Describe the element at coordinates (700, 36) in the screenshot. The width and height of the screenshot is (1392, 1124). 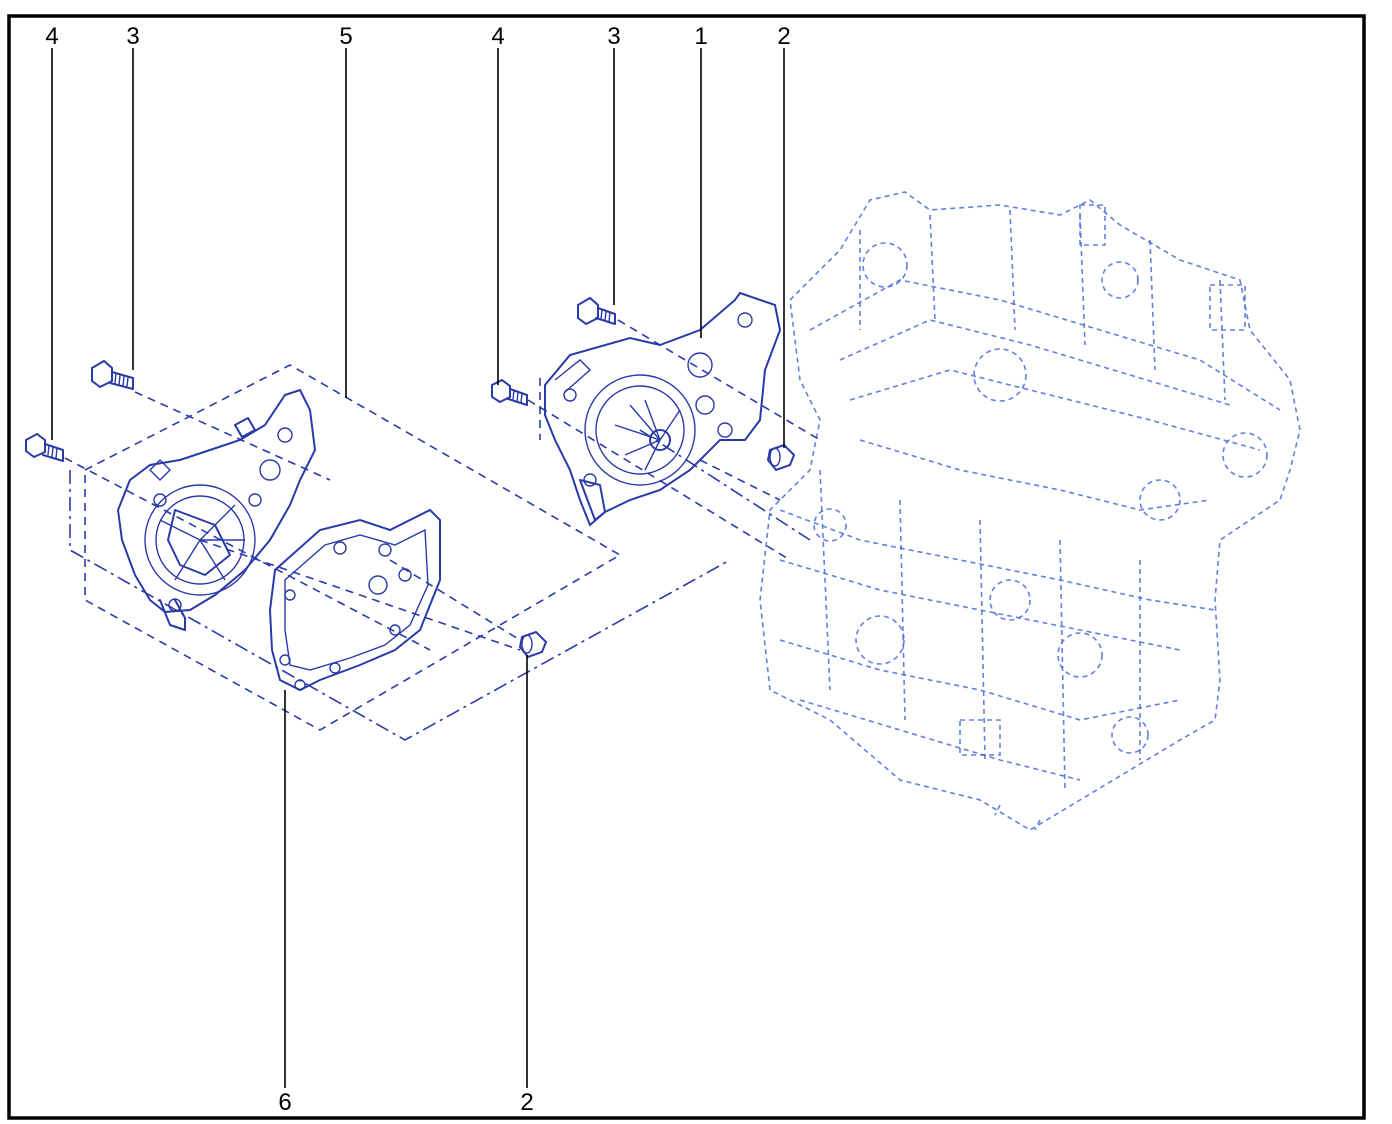
I see `callout-label: 1` at that location.